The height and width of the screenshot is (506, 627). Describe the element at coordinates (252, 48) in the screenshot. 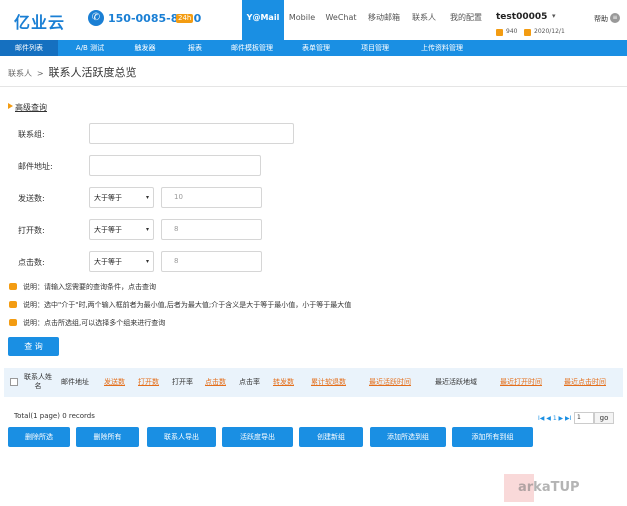

I see `menu-template-manager: 邮件模板管理` at that location.